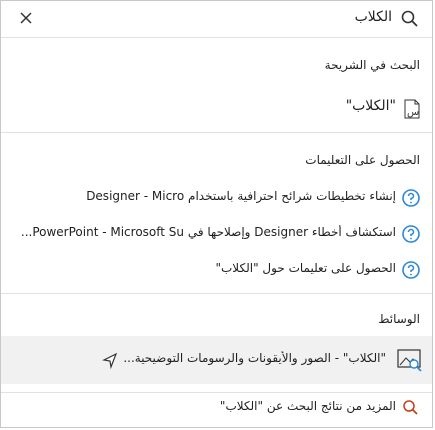  Describe the element at coordinates (373, 17) in the screenshot. I see `search-input: الكلاب` at that location.